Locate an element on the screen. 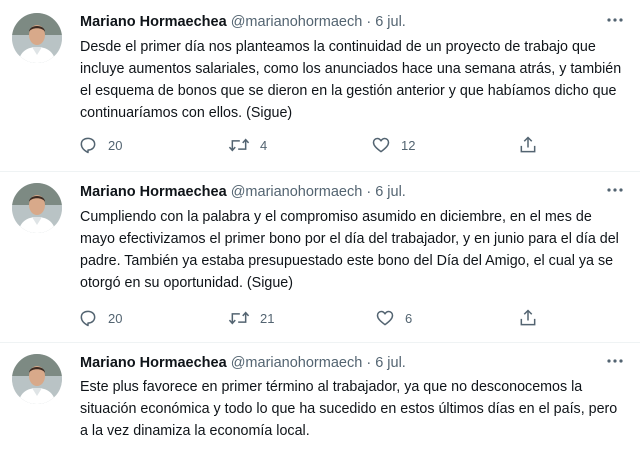 The image size is (640, 457). tweet-actions: 20 21 6 is located at coordinates (313, 318).